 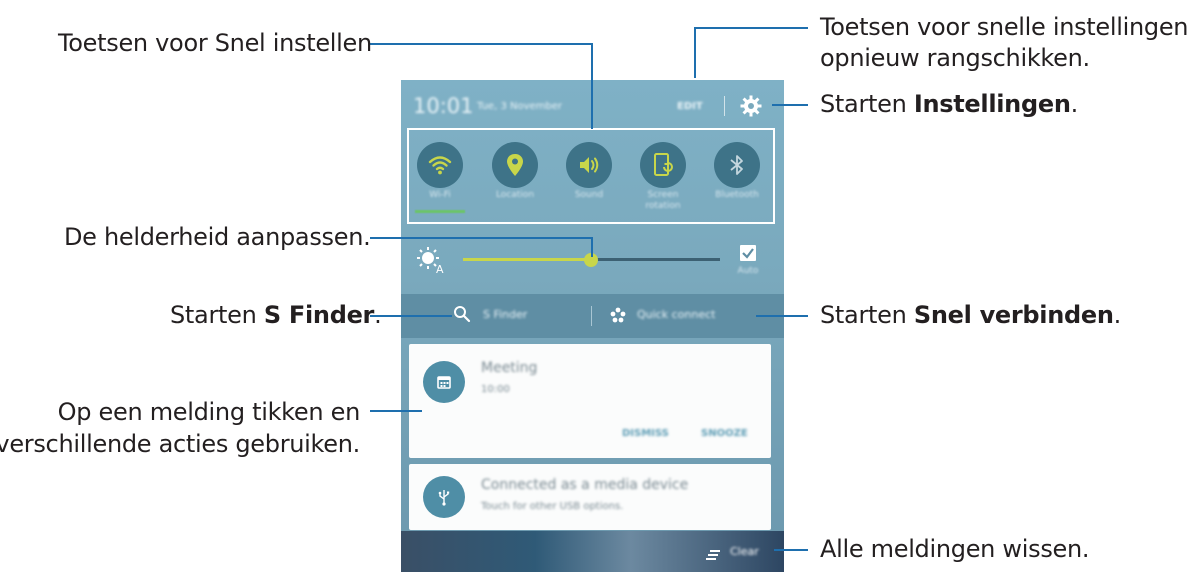 What do you see at coordinates (552, 506) in the screenshot?
I see `notification-subtitle: Touch for other USB options.` at bounding box center [552, 506].